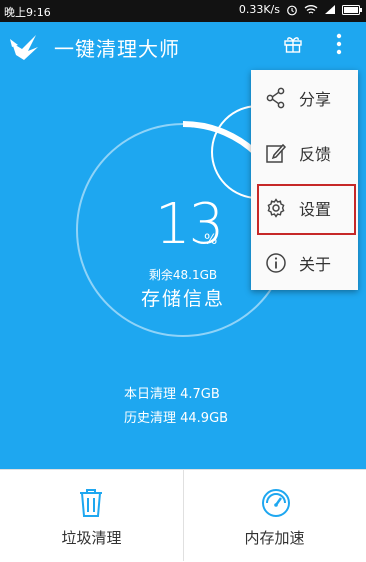 This screenshot has width=366, height=562. Describe the element at coordinates (211, 240) in the screenshot. I see `storage-percent-sign: %` at that location.